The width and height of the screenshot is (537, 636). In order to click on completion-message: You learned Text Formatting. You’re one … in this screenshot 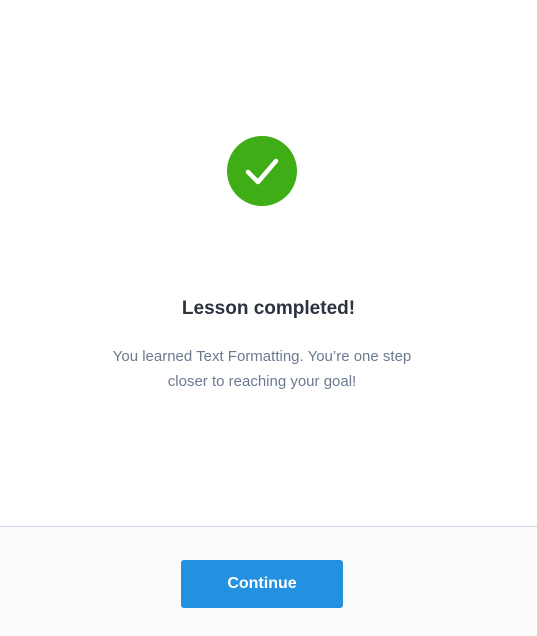, I will do `click(262, 369)`.